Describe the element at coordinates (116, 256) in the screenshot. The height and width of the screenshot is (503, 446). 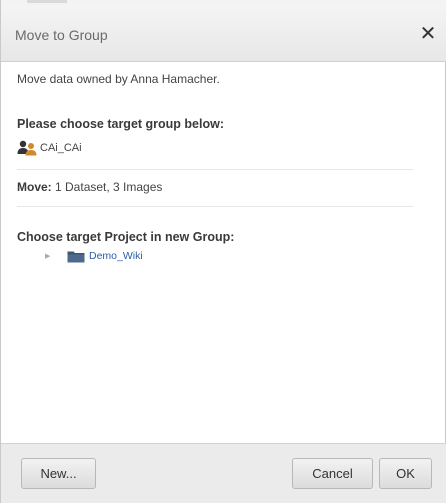
I see `project-link: Demo_Wiki` at that location.